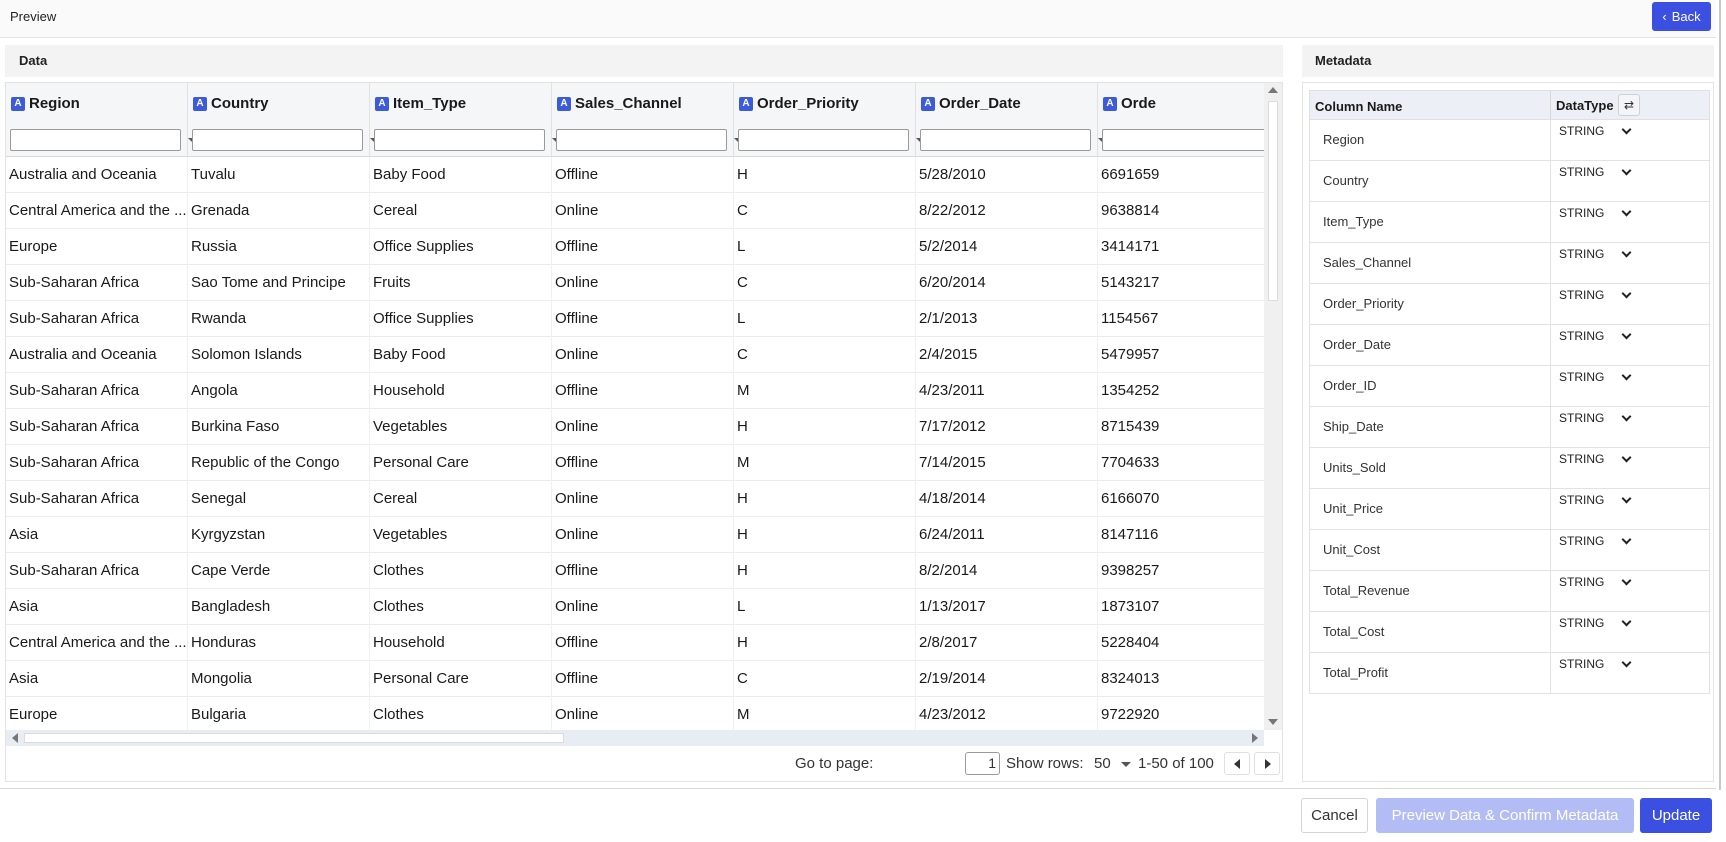  Describe the element at coordinates (1582, 459) in the screenshot. I see `datatype-value: STRING` at that location.